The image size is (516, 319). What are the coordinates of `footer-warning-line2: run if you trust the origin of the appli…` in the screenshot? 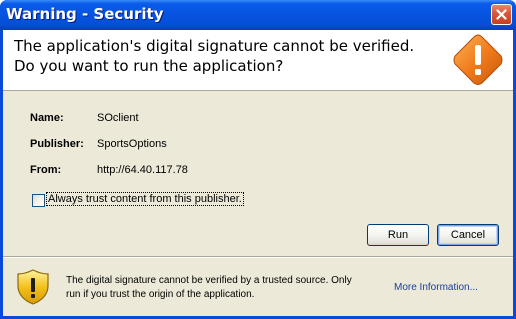 It's located at (160, 294).